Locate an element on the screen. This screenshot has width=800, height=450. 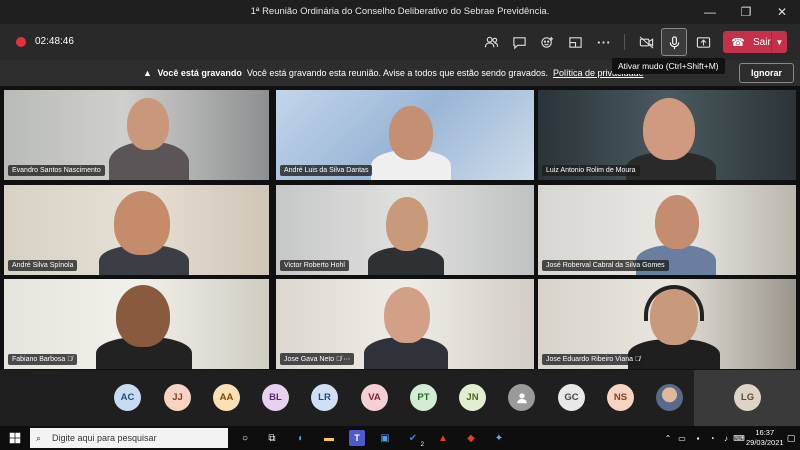
video-tile: Jose Gava Neto 🎙̸ ⋯ is located at coordinates (405, 324).